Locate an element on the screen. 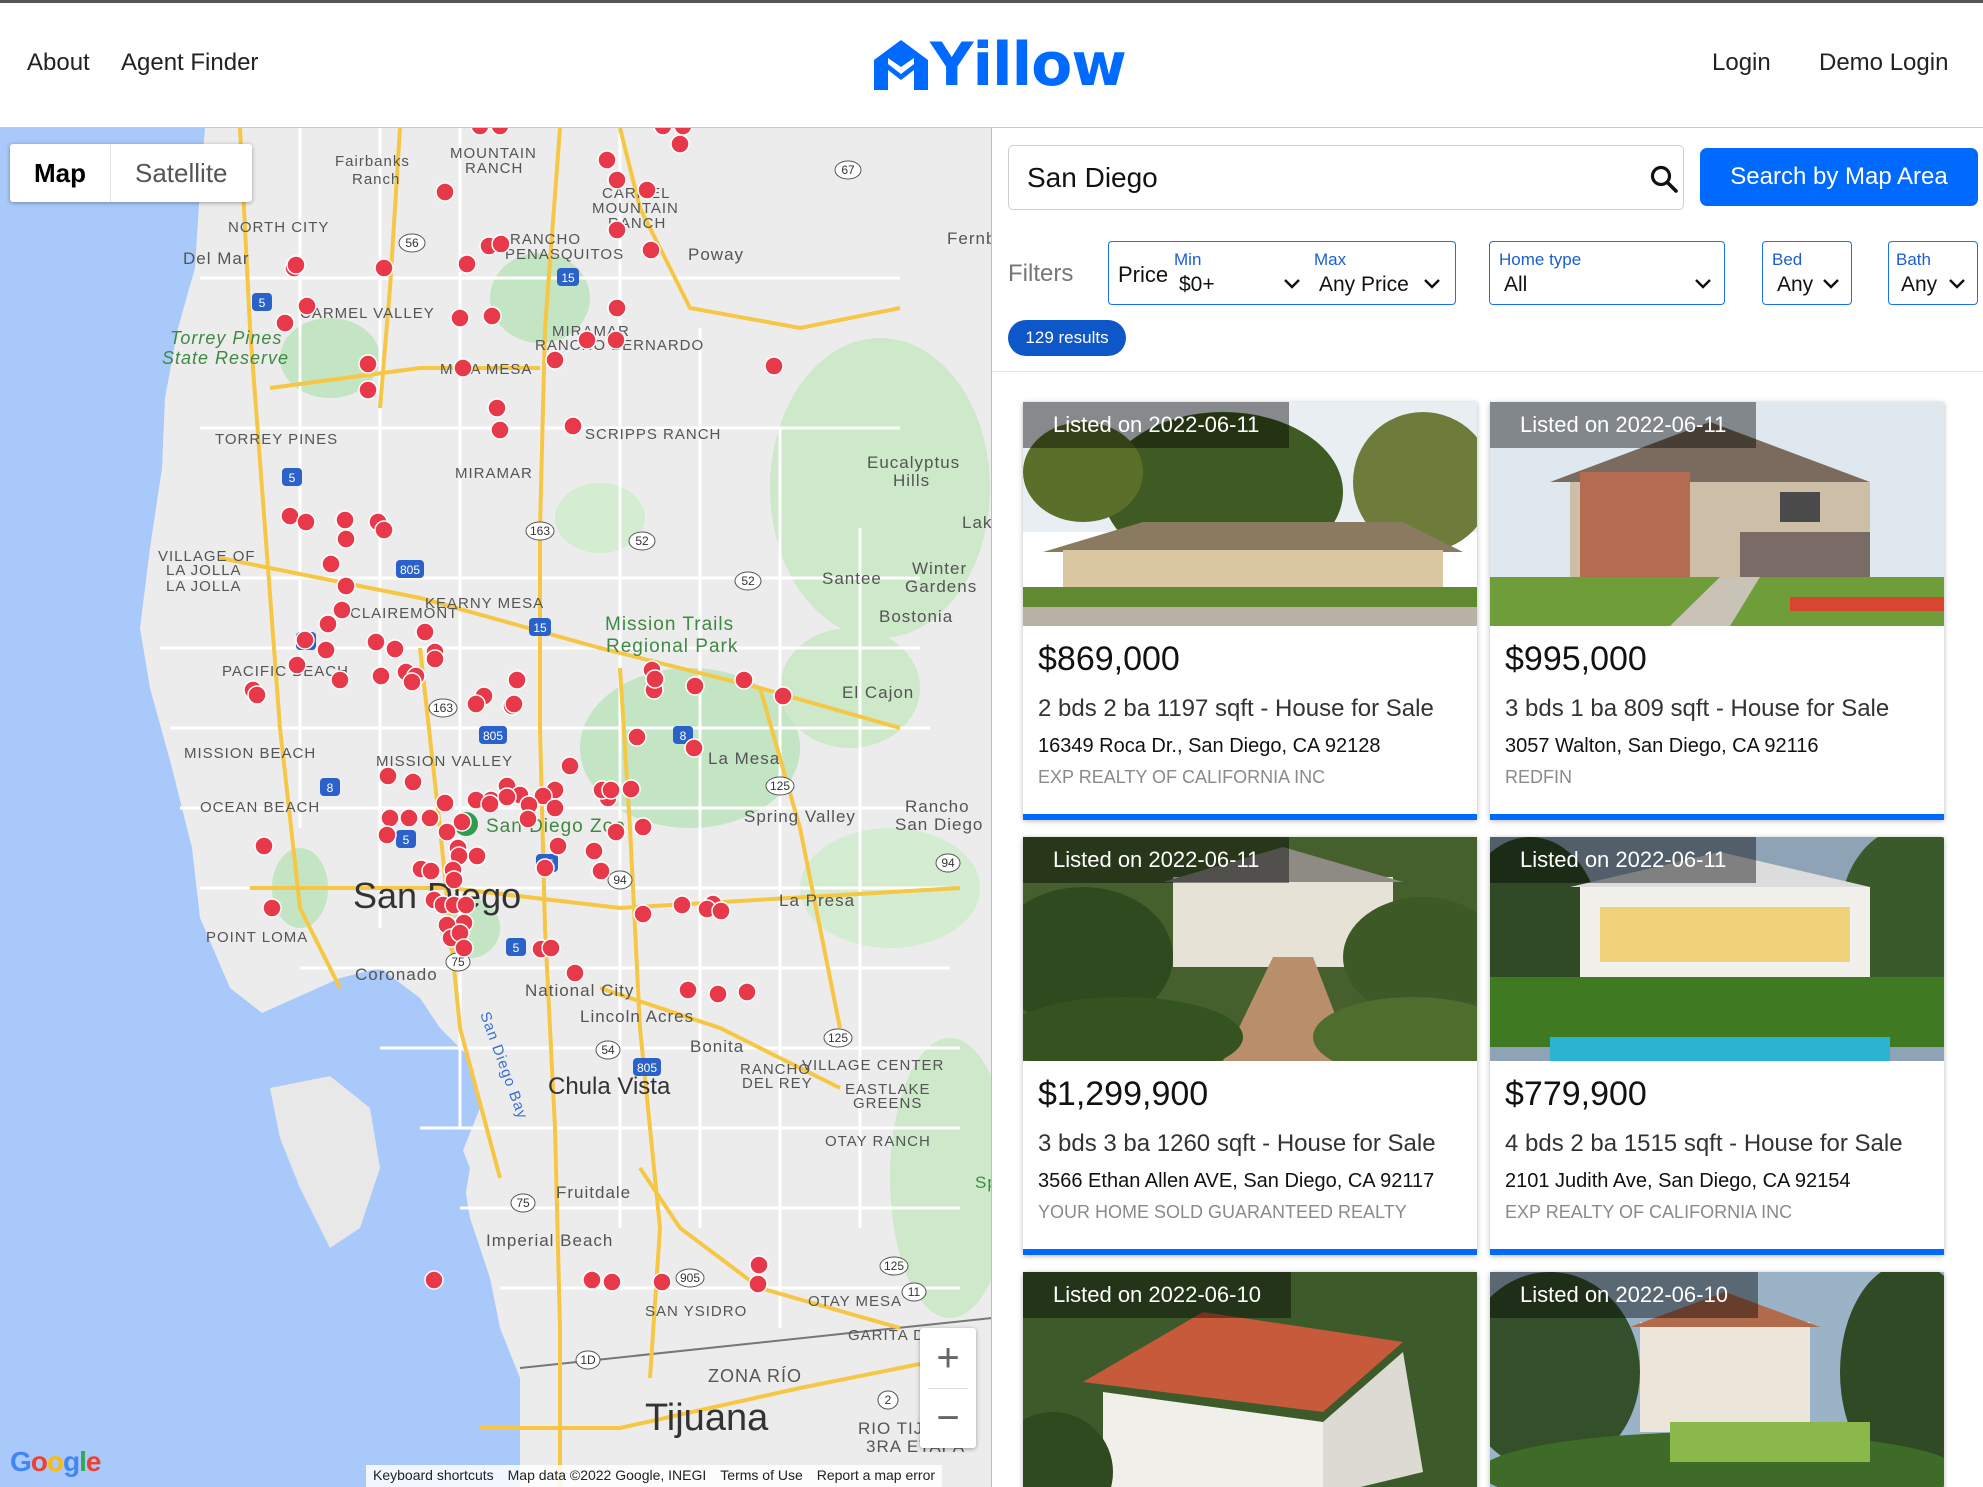 Image resolution: width=1983 pixels, height=1487 pixels. zoom-out-button: − is located at coordinates (948, 1418).